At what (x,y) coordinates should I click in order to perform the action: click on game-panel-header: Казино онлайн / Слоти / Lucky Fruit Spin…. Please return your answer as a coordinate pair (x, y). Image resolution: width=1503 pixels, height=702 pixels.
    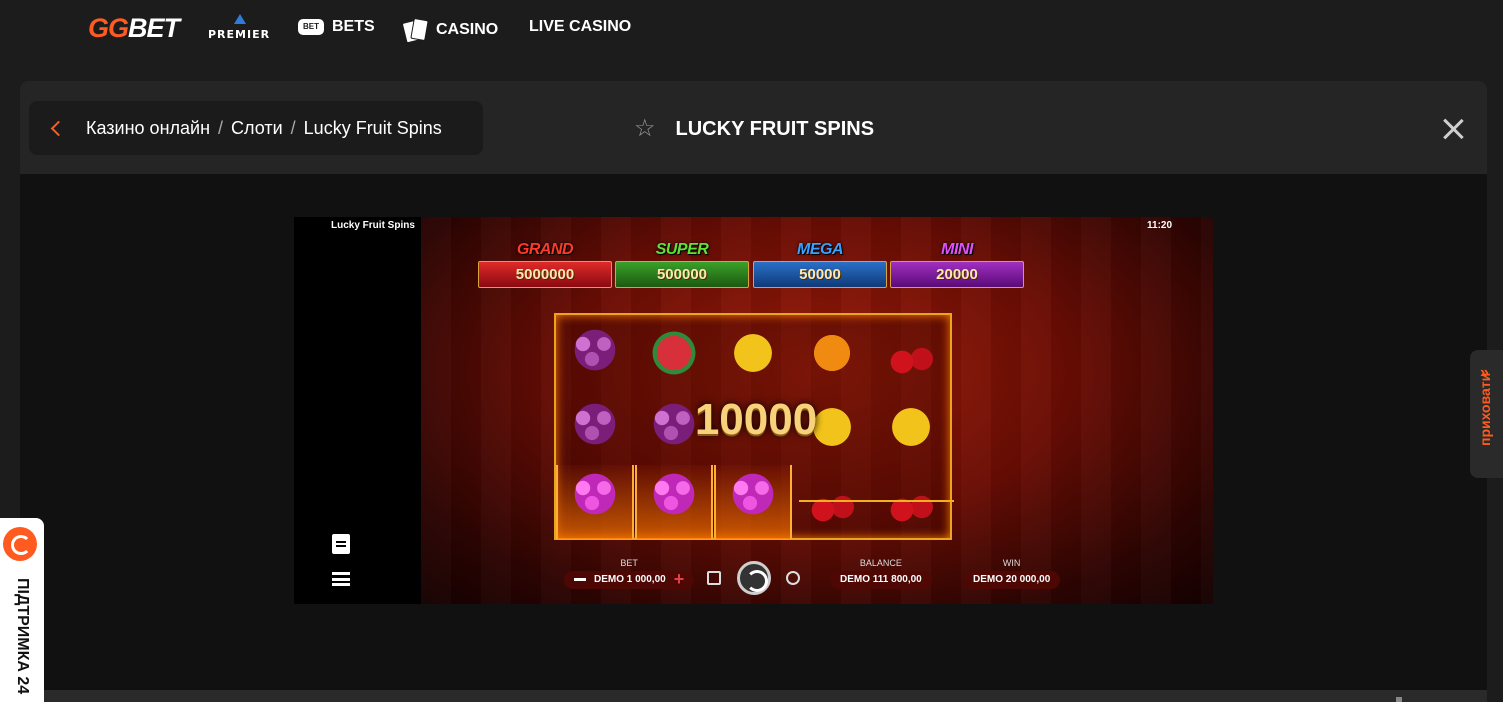
    Looking at the image, I should click on (753, 127).